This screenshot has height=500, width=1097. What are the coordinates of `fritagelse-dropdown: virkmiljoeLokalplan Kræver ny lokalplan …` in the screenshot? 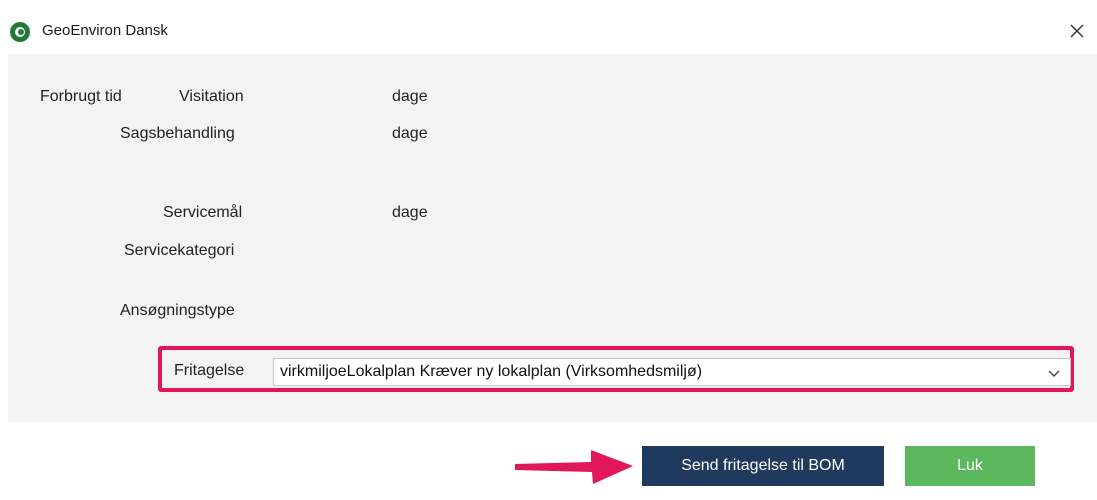 It's located at (672, 372).